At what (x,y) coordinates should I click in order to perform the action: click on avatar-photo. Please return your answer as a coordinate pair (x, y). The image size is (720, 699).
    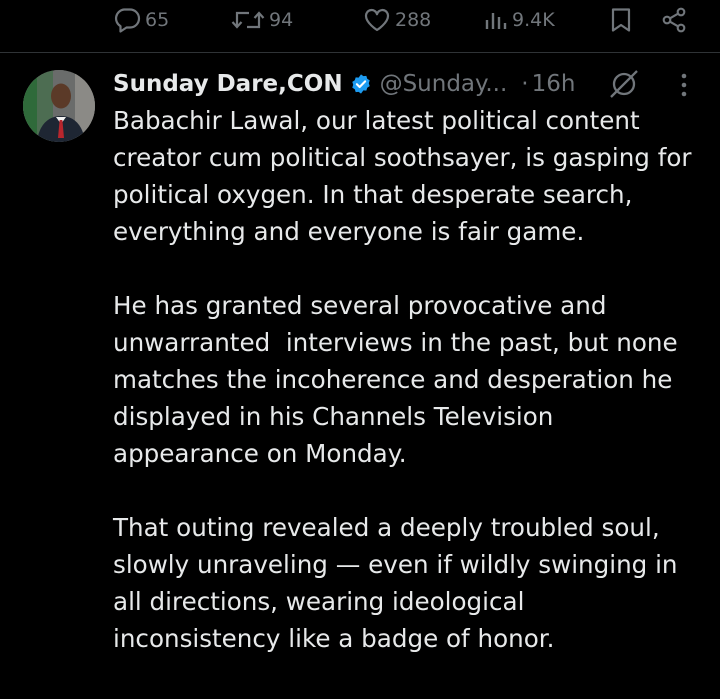
    Looking at the image, I should click on (59, 106).